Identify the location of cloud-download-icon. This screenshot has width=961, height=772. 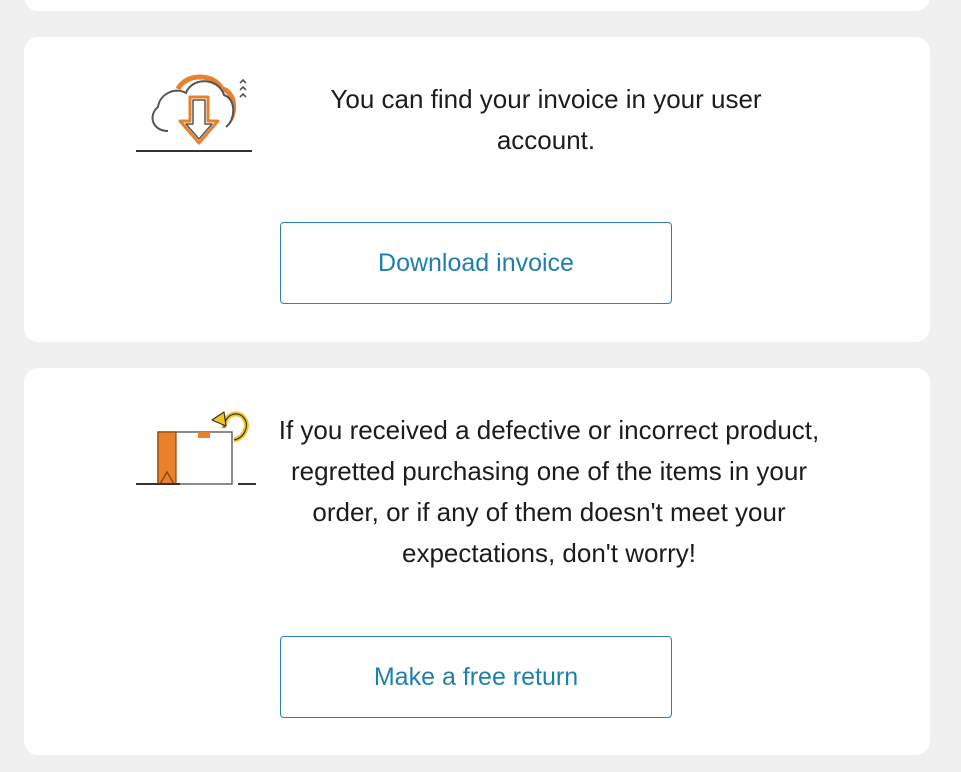
(195, 112).